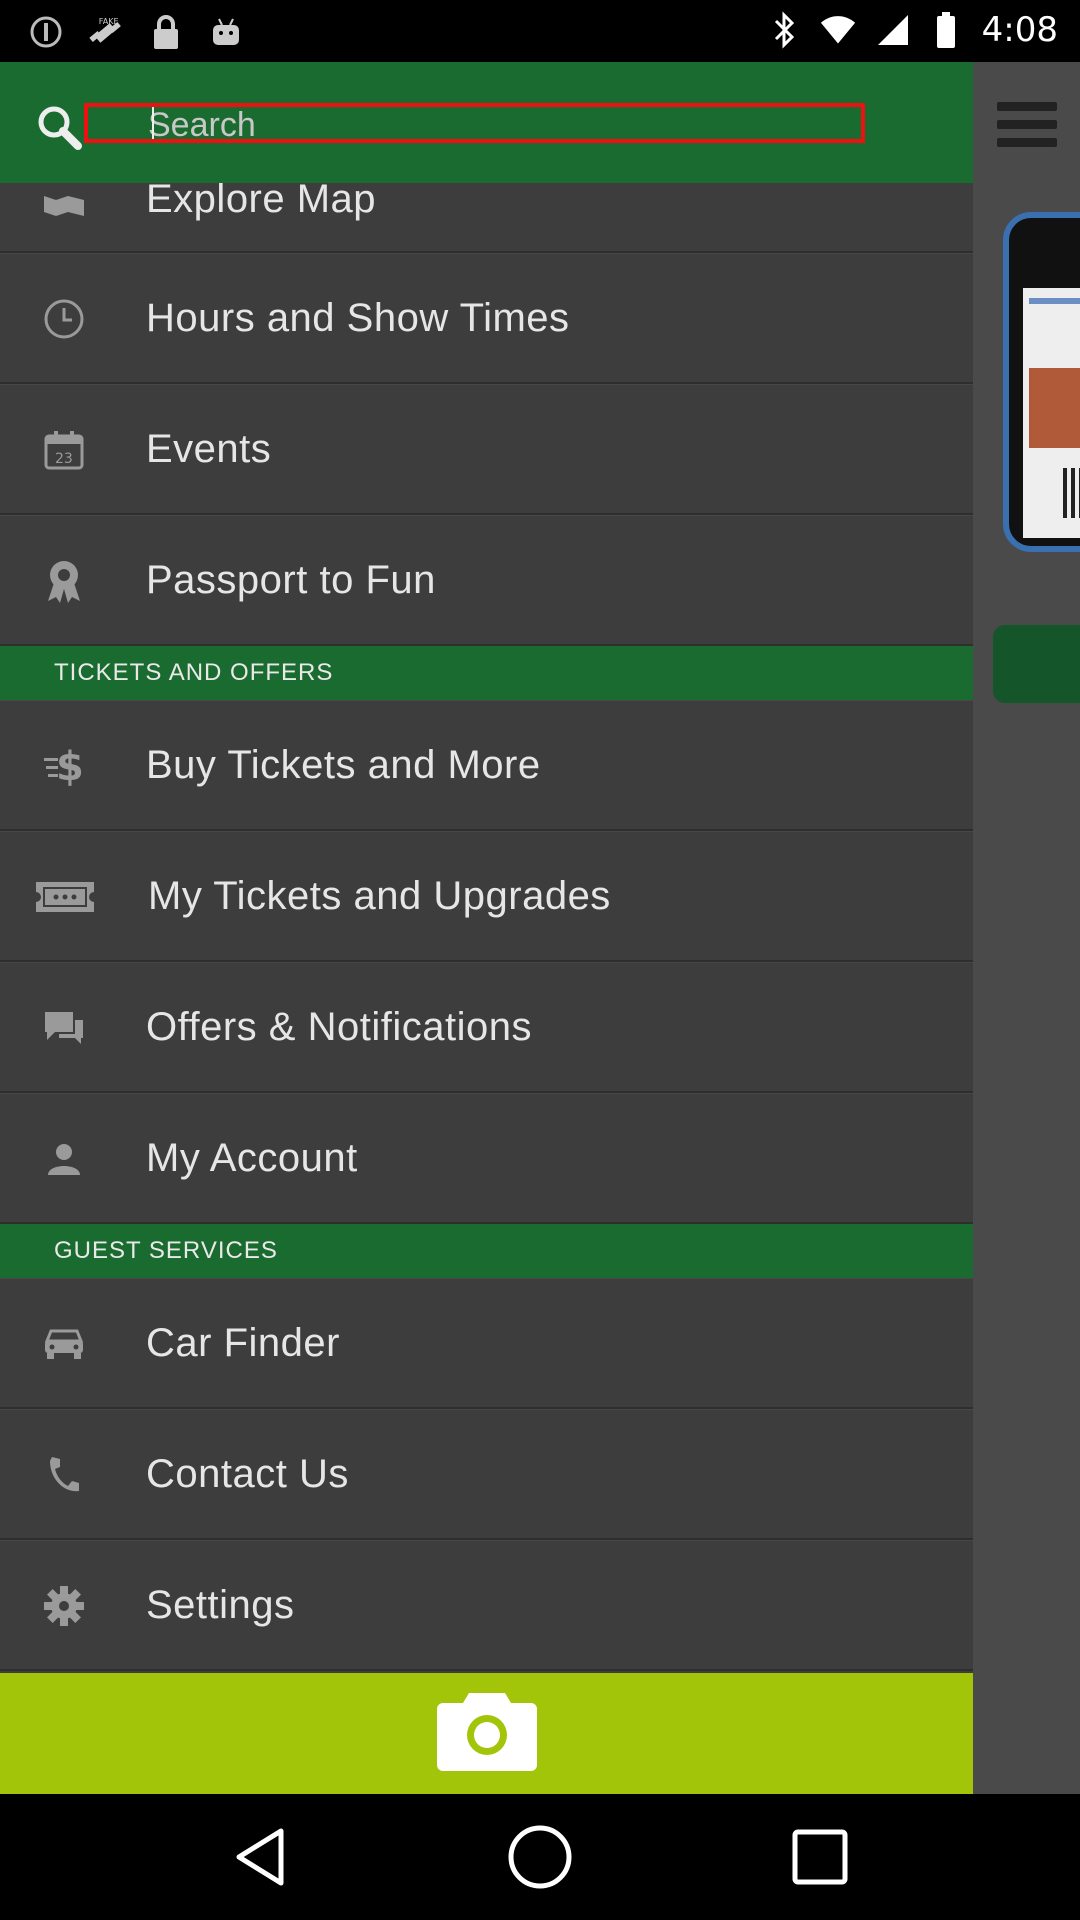 The width and height of the screenshot is (1080, 1920). Describe the element at coordinates (64, 582) in the screenshot. I see `award-ribbon-icon` at that location.